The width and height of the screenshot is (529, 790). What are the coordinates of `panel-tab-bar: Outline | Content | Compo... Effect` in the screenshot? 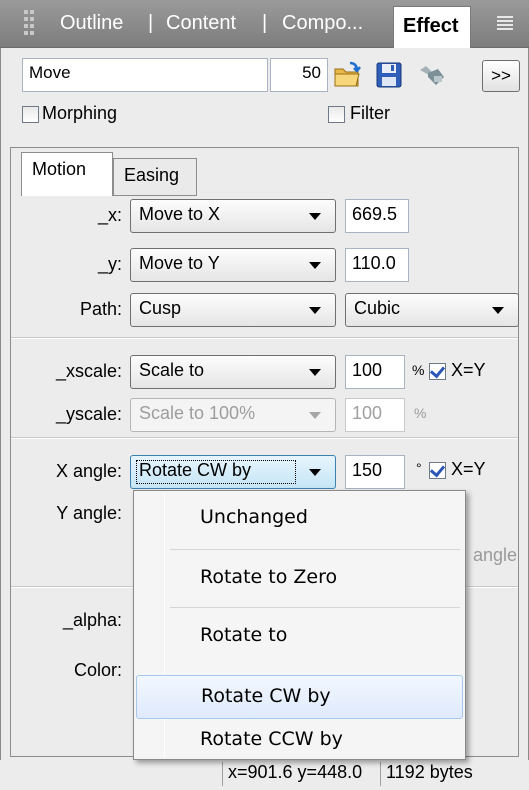 It's located at (264, 24).